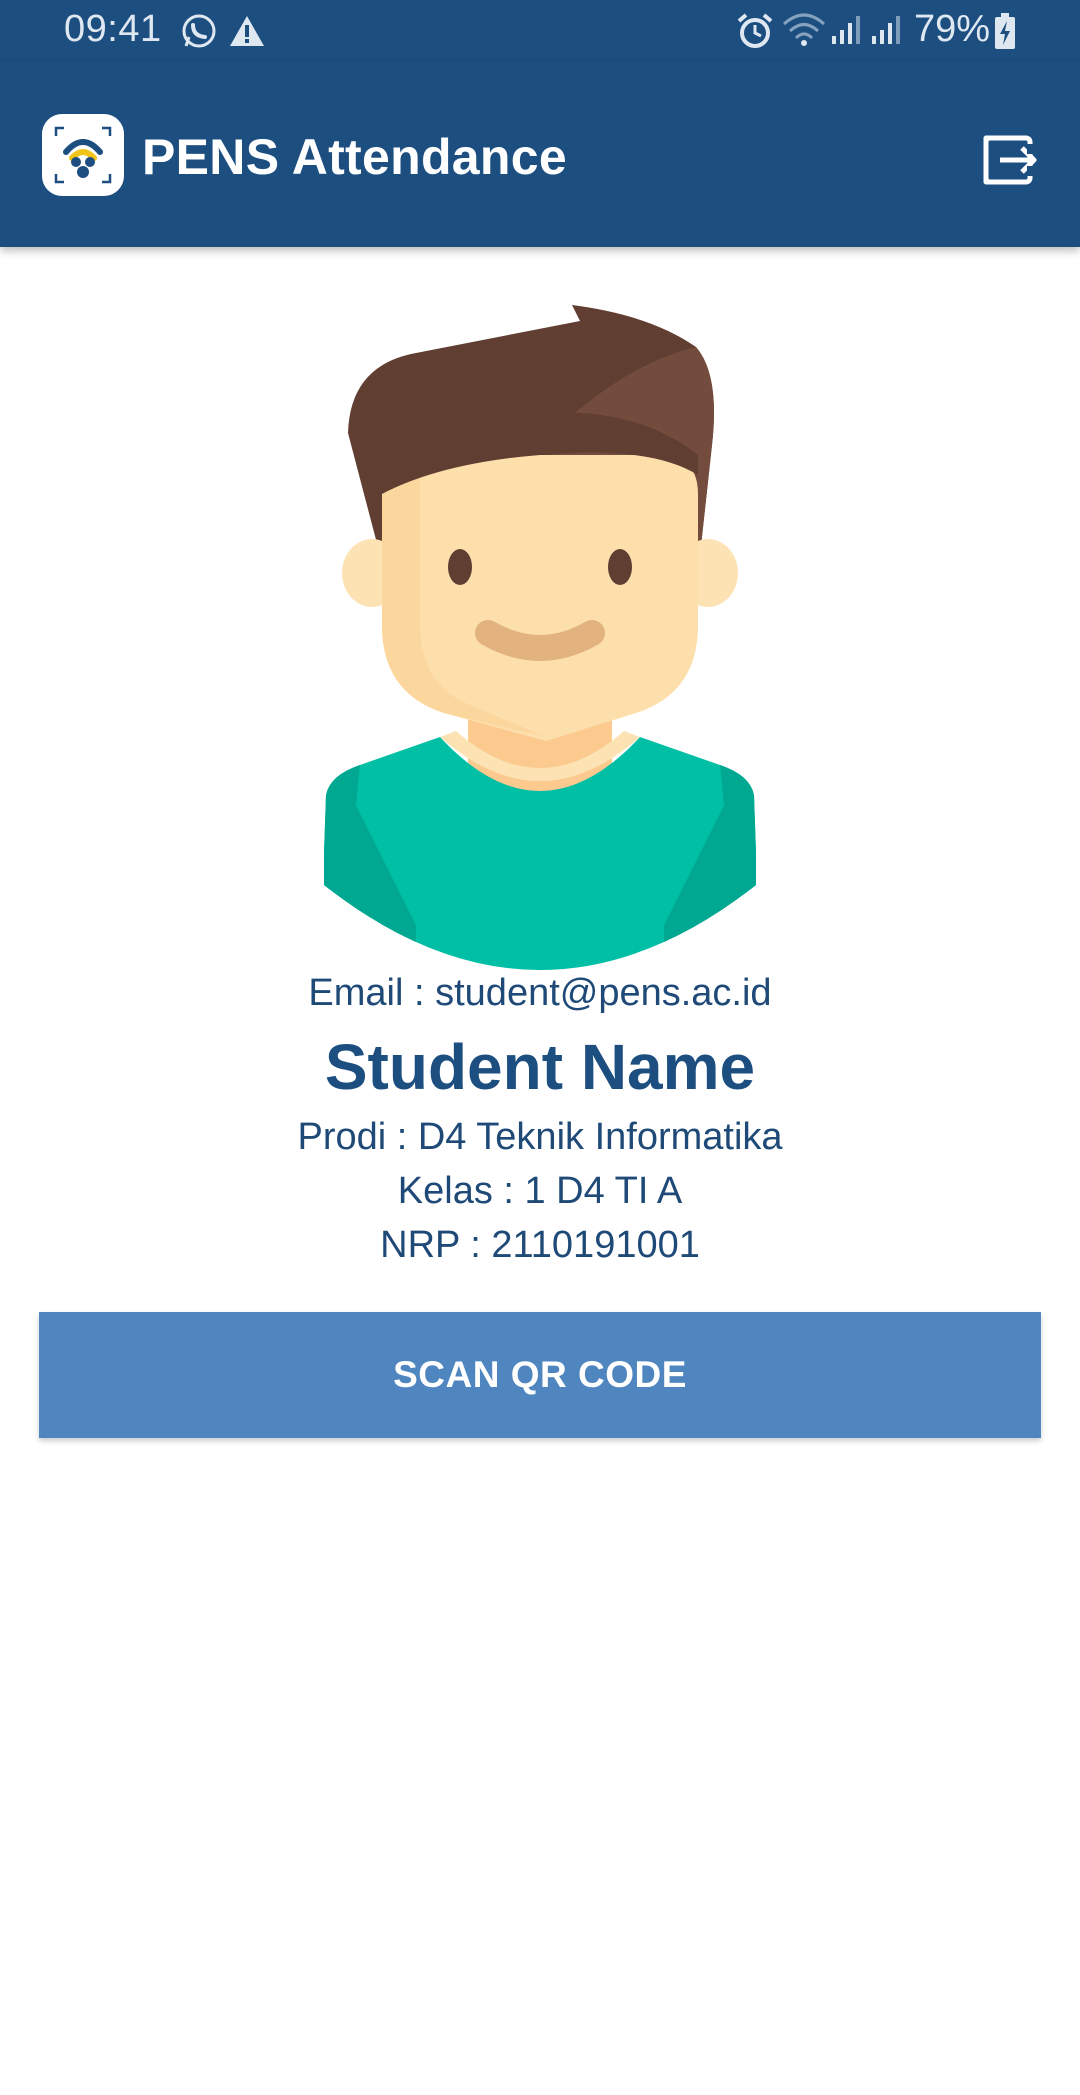 This screenshot has height=2095, width=1080. I want to click on avatar, so click(540, 637).